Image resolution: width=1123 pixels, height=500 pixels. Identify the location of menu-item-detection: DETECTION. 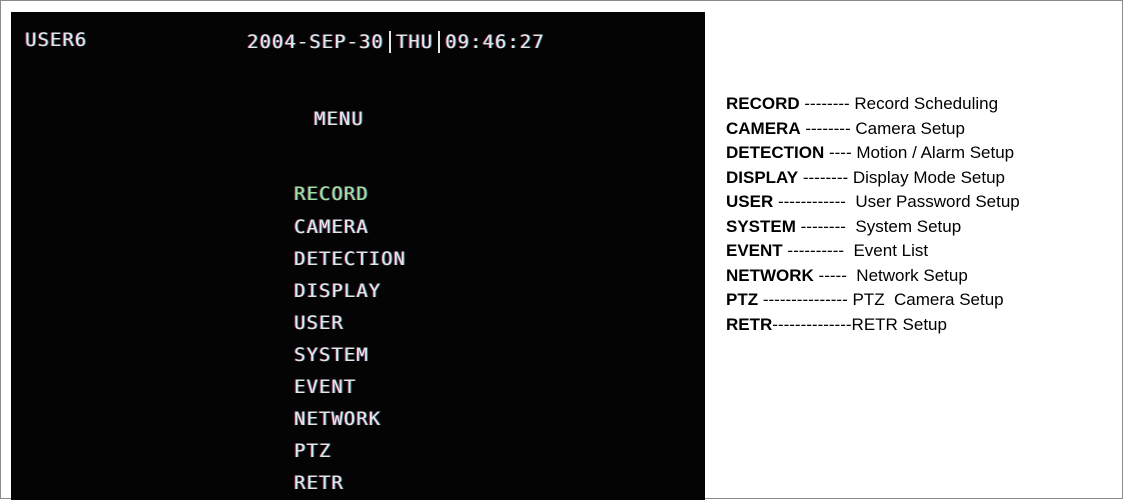
(350, 259).